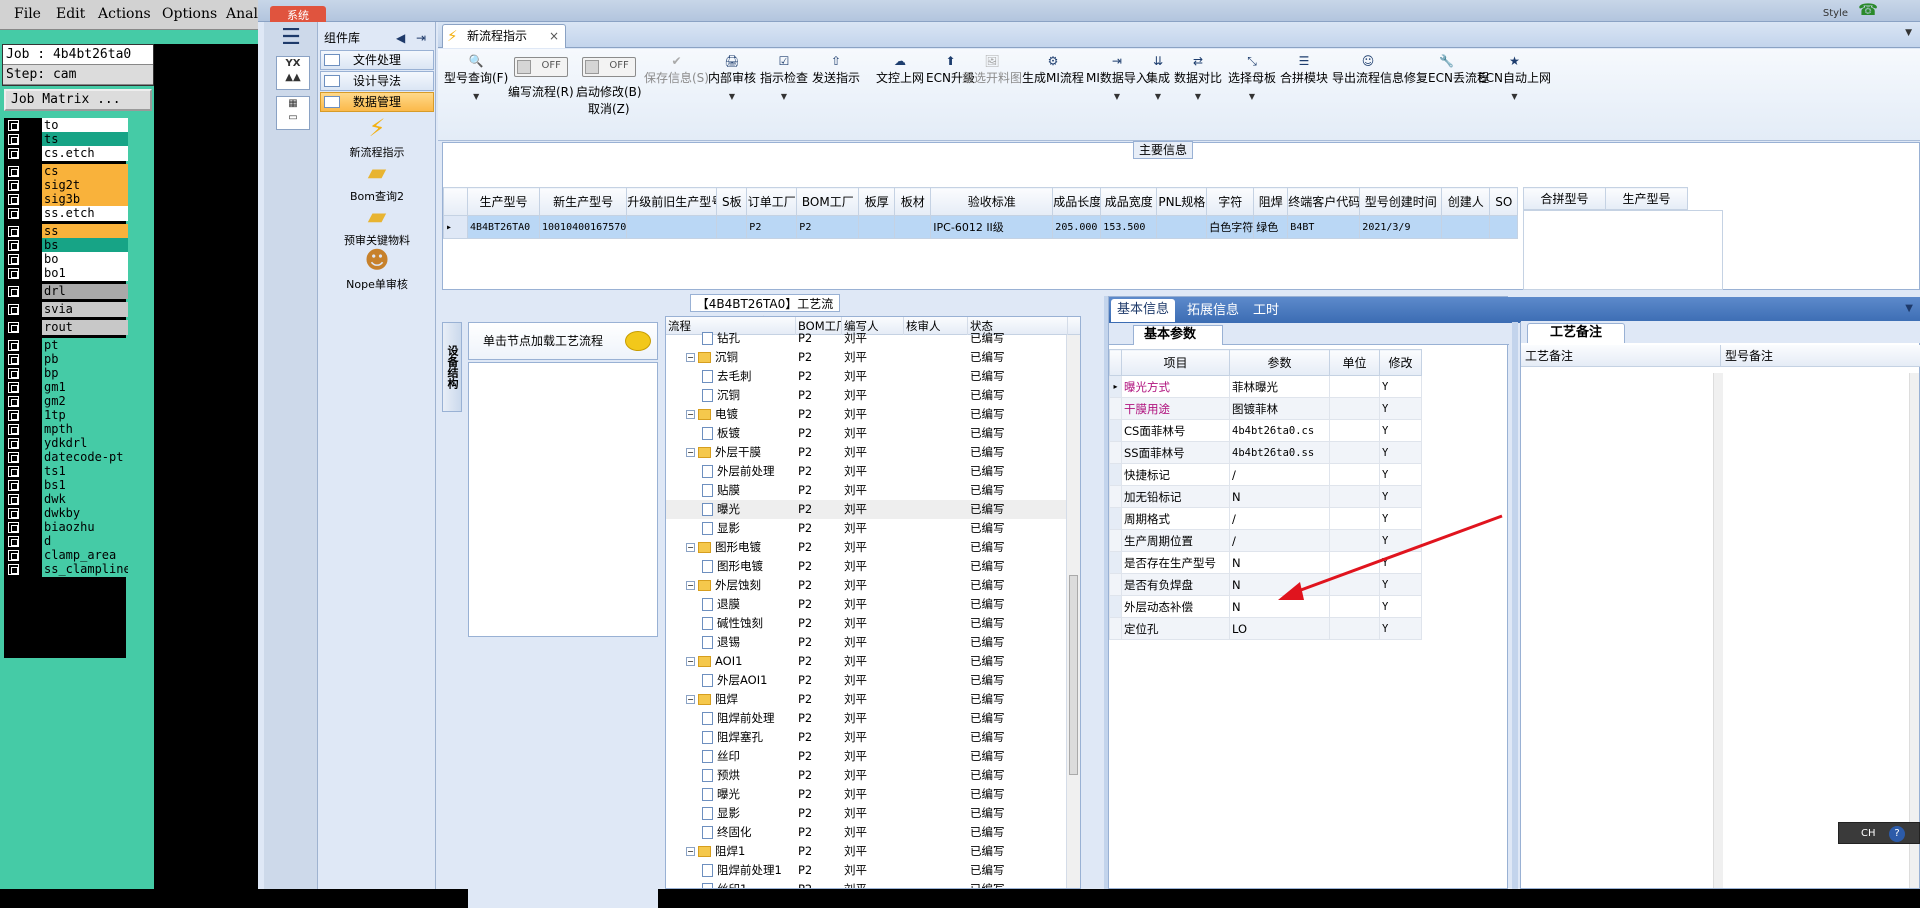 This screenshot has height=908, width=1920. I want to click on tree-node: − 阻焊1, so click(715, 851).